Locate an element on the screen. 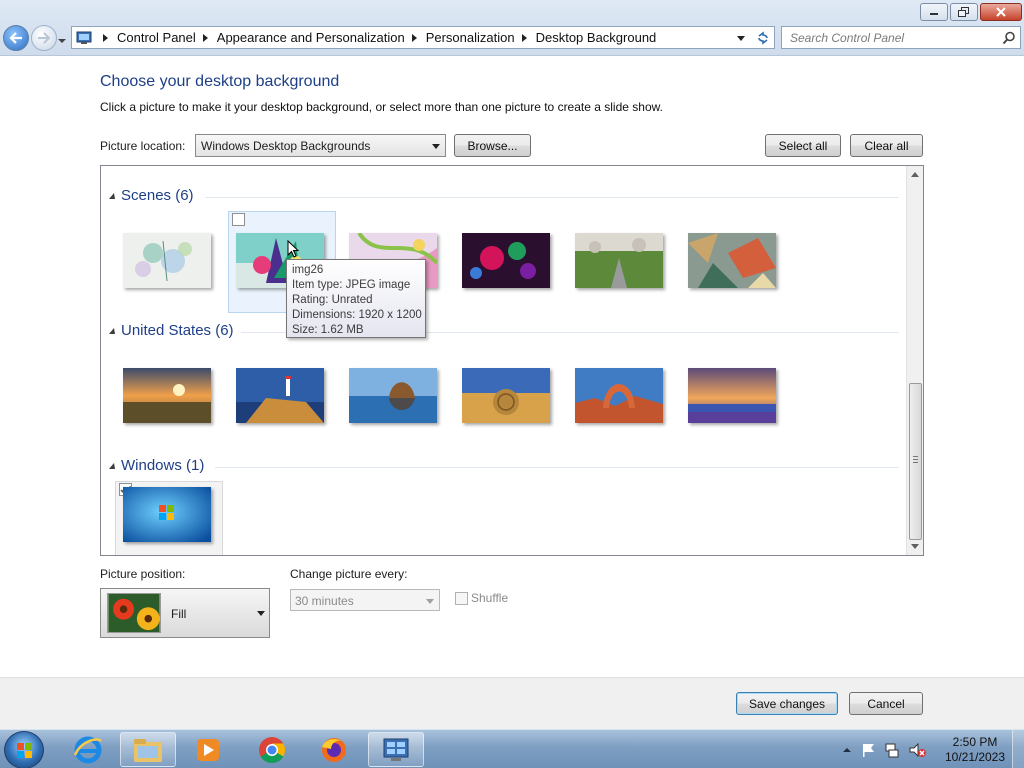 The height and width of the screenshot is (768, 1024). chrome-icon is located at coordinates (272, 749).